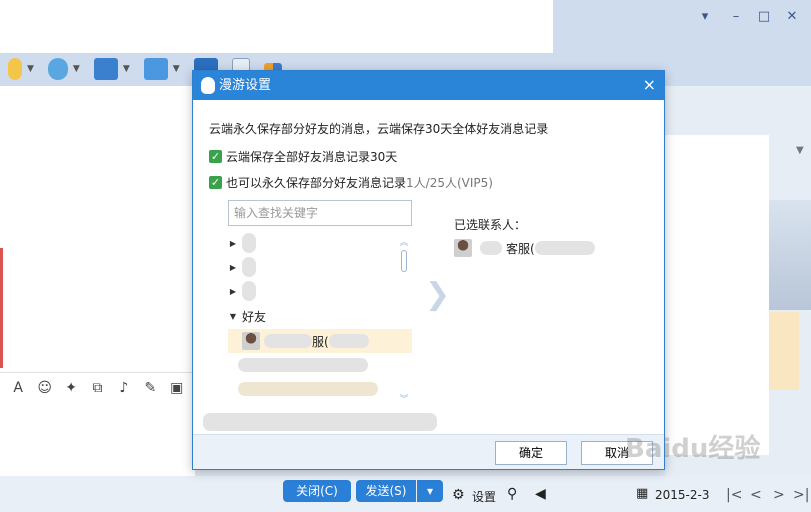 The height and width of the screenshot is (512, 811). I want to click on option-save-all-30days: ✓ 云端保存全部好友消息记录30天, so click(303, 156).